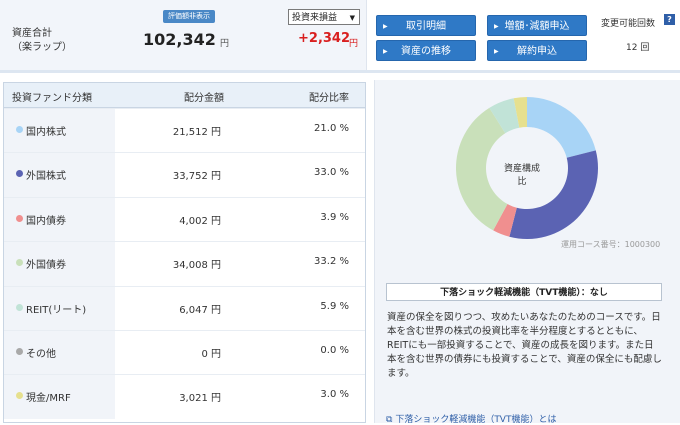 The width and height of the screenshot is (680, 425). What do you see at coordinates (46, 132) in the screenshot?
I see `category-name: 国内株式` at bounding box center [46, 132].